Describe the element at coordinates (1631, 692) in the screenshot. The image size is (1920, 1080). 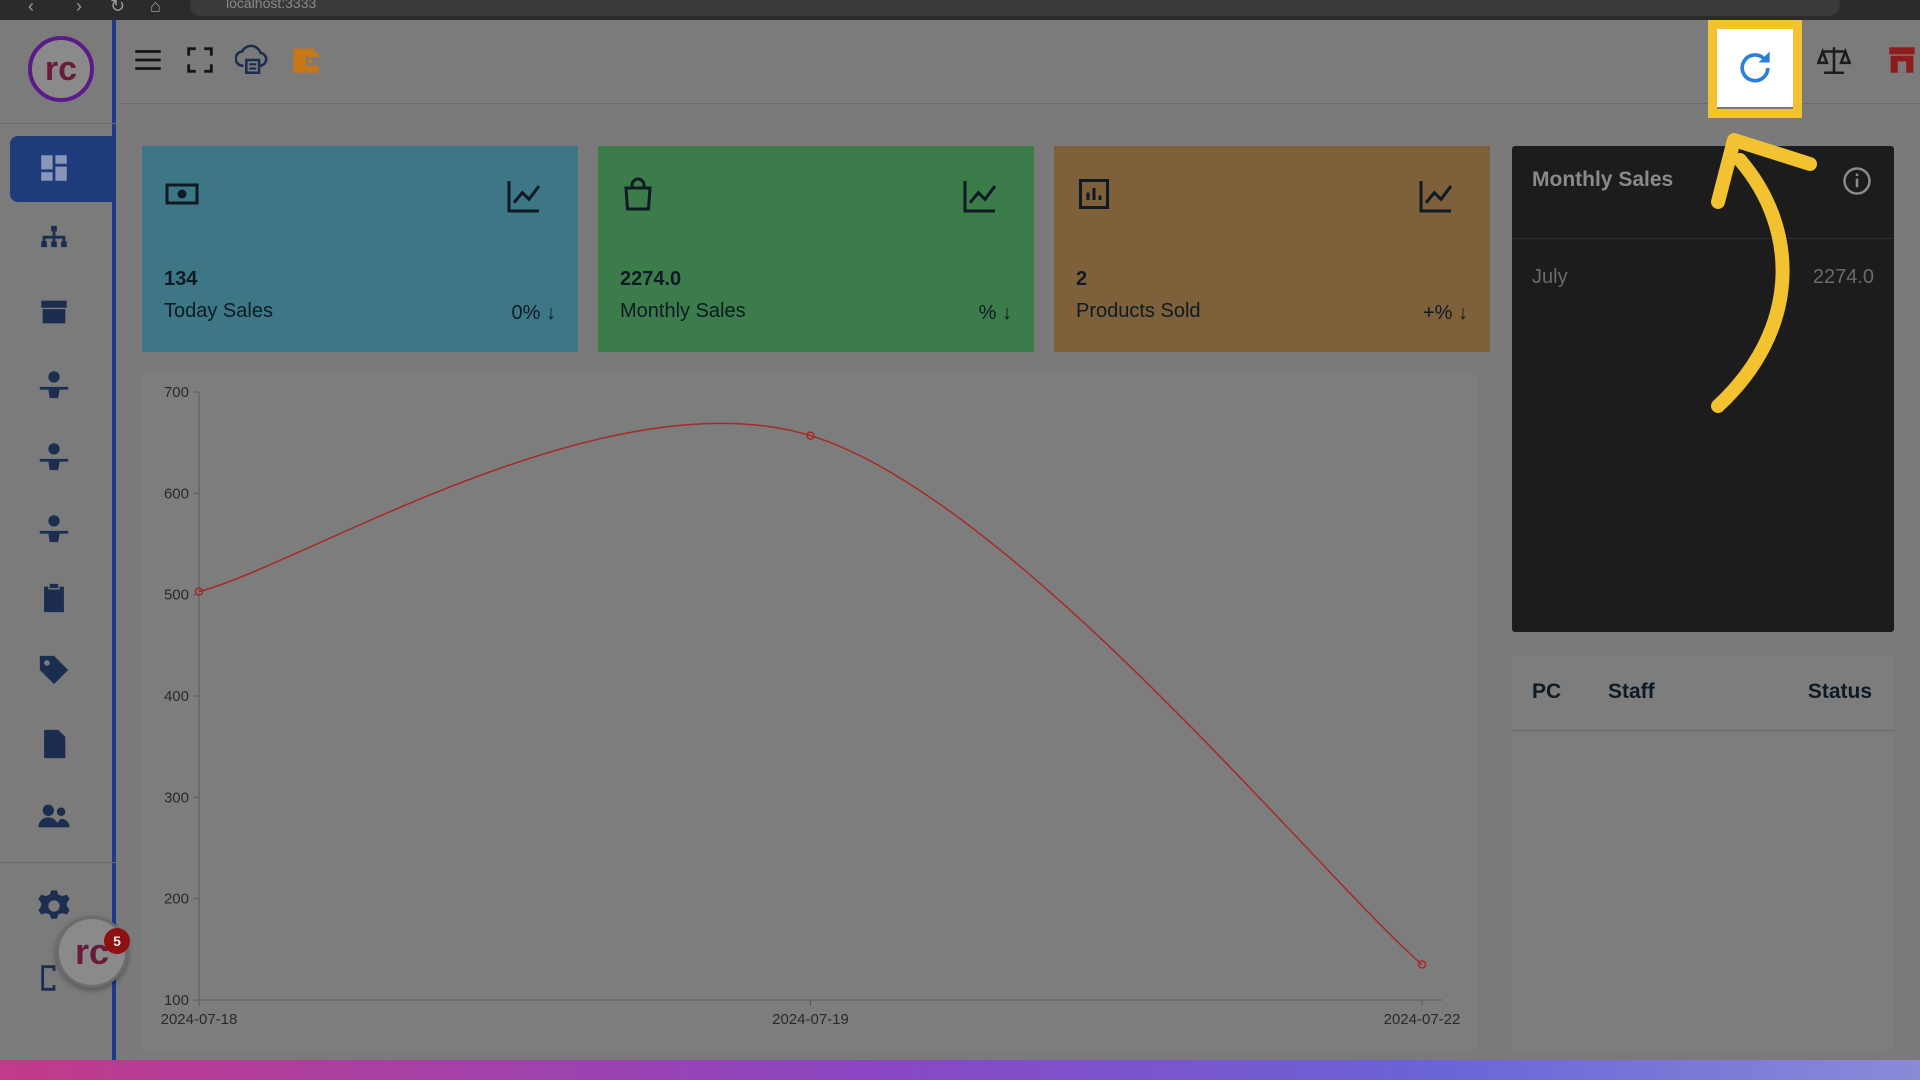
I see `column-header-staff: Staff` at that location.